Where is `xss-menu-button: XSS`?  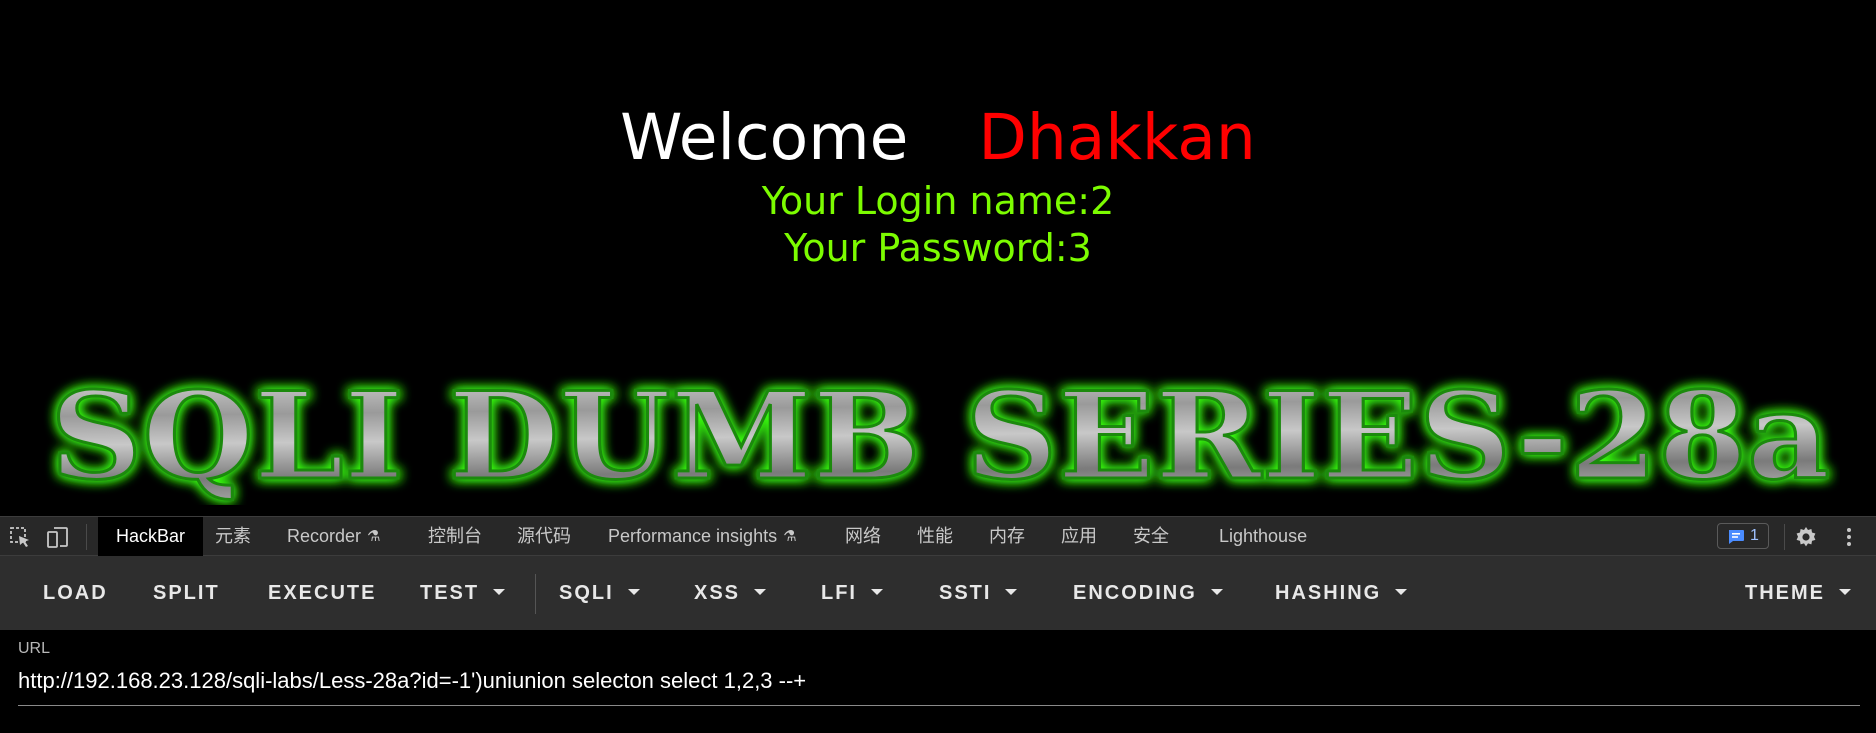 xss-menu-button: XSS is located at coordinates (730, 593).